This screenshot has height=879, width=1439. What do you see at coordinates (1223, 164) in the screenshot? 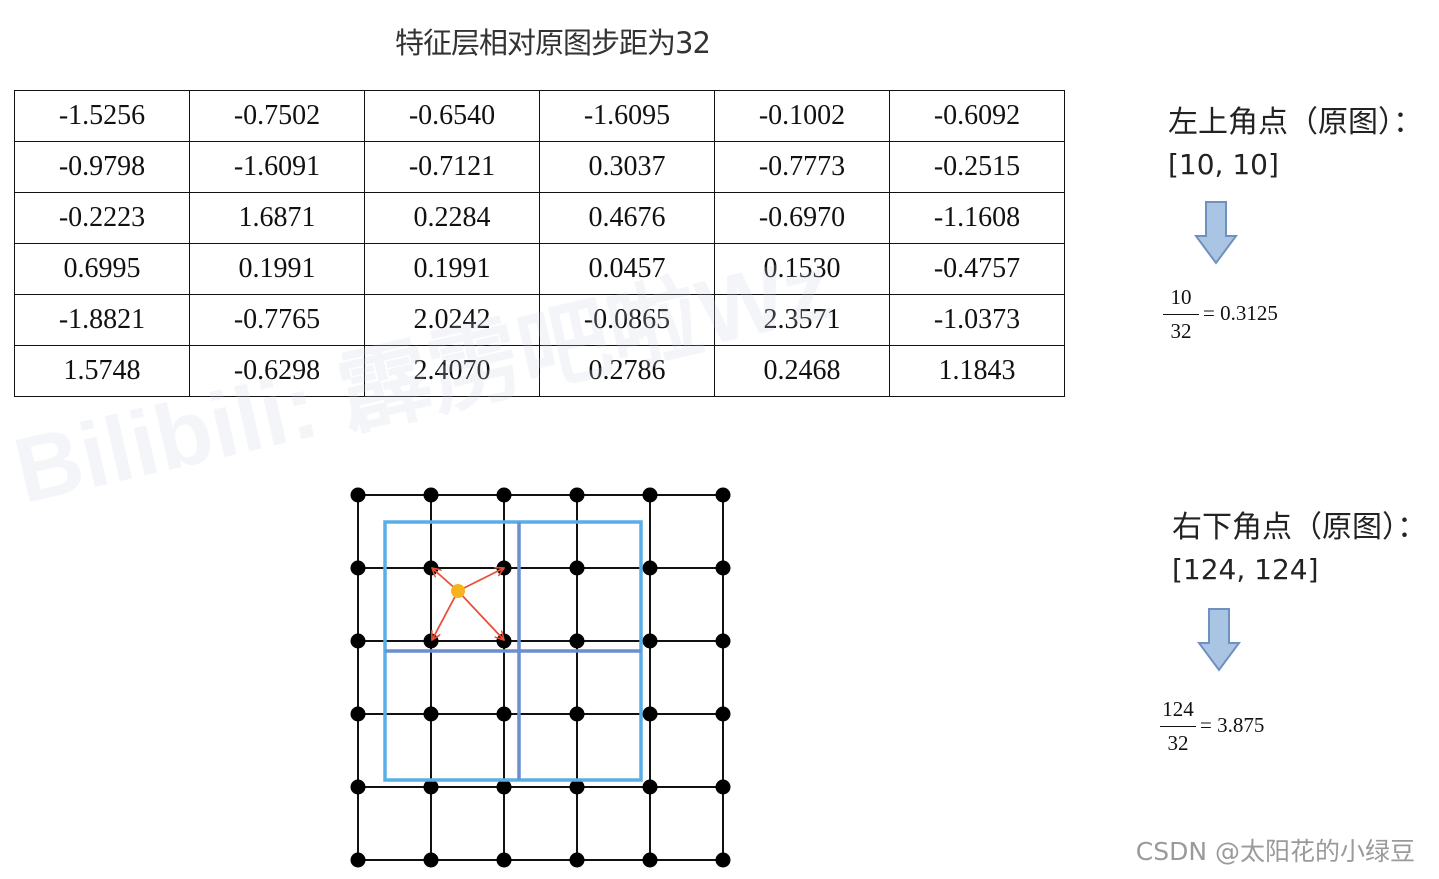
I see `top-left-coord: [10, 10]` at bounding box center [1223, 164].